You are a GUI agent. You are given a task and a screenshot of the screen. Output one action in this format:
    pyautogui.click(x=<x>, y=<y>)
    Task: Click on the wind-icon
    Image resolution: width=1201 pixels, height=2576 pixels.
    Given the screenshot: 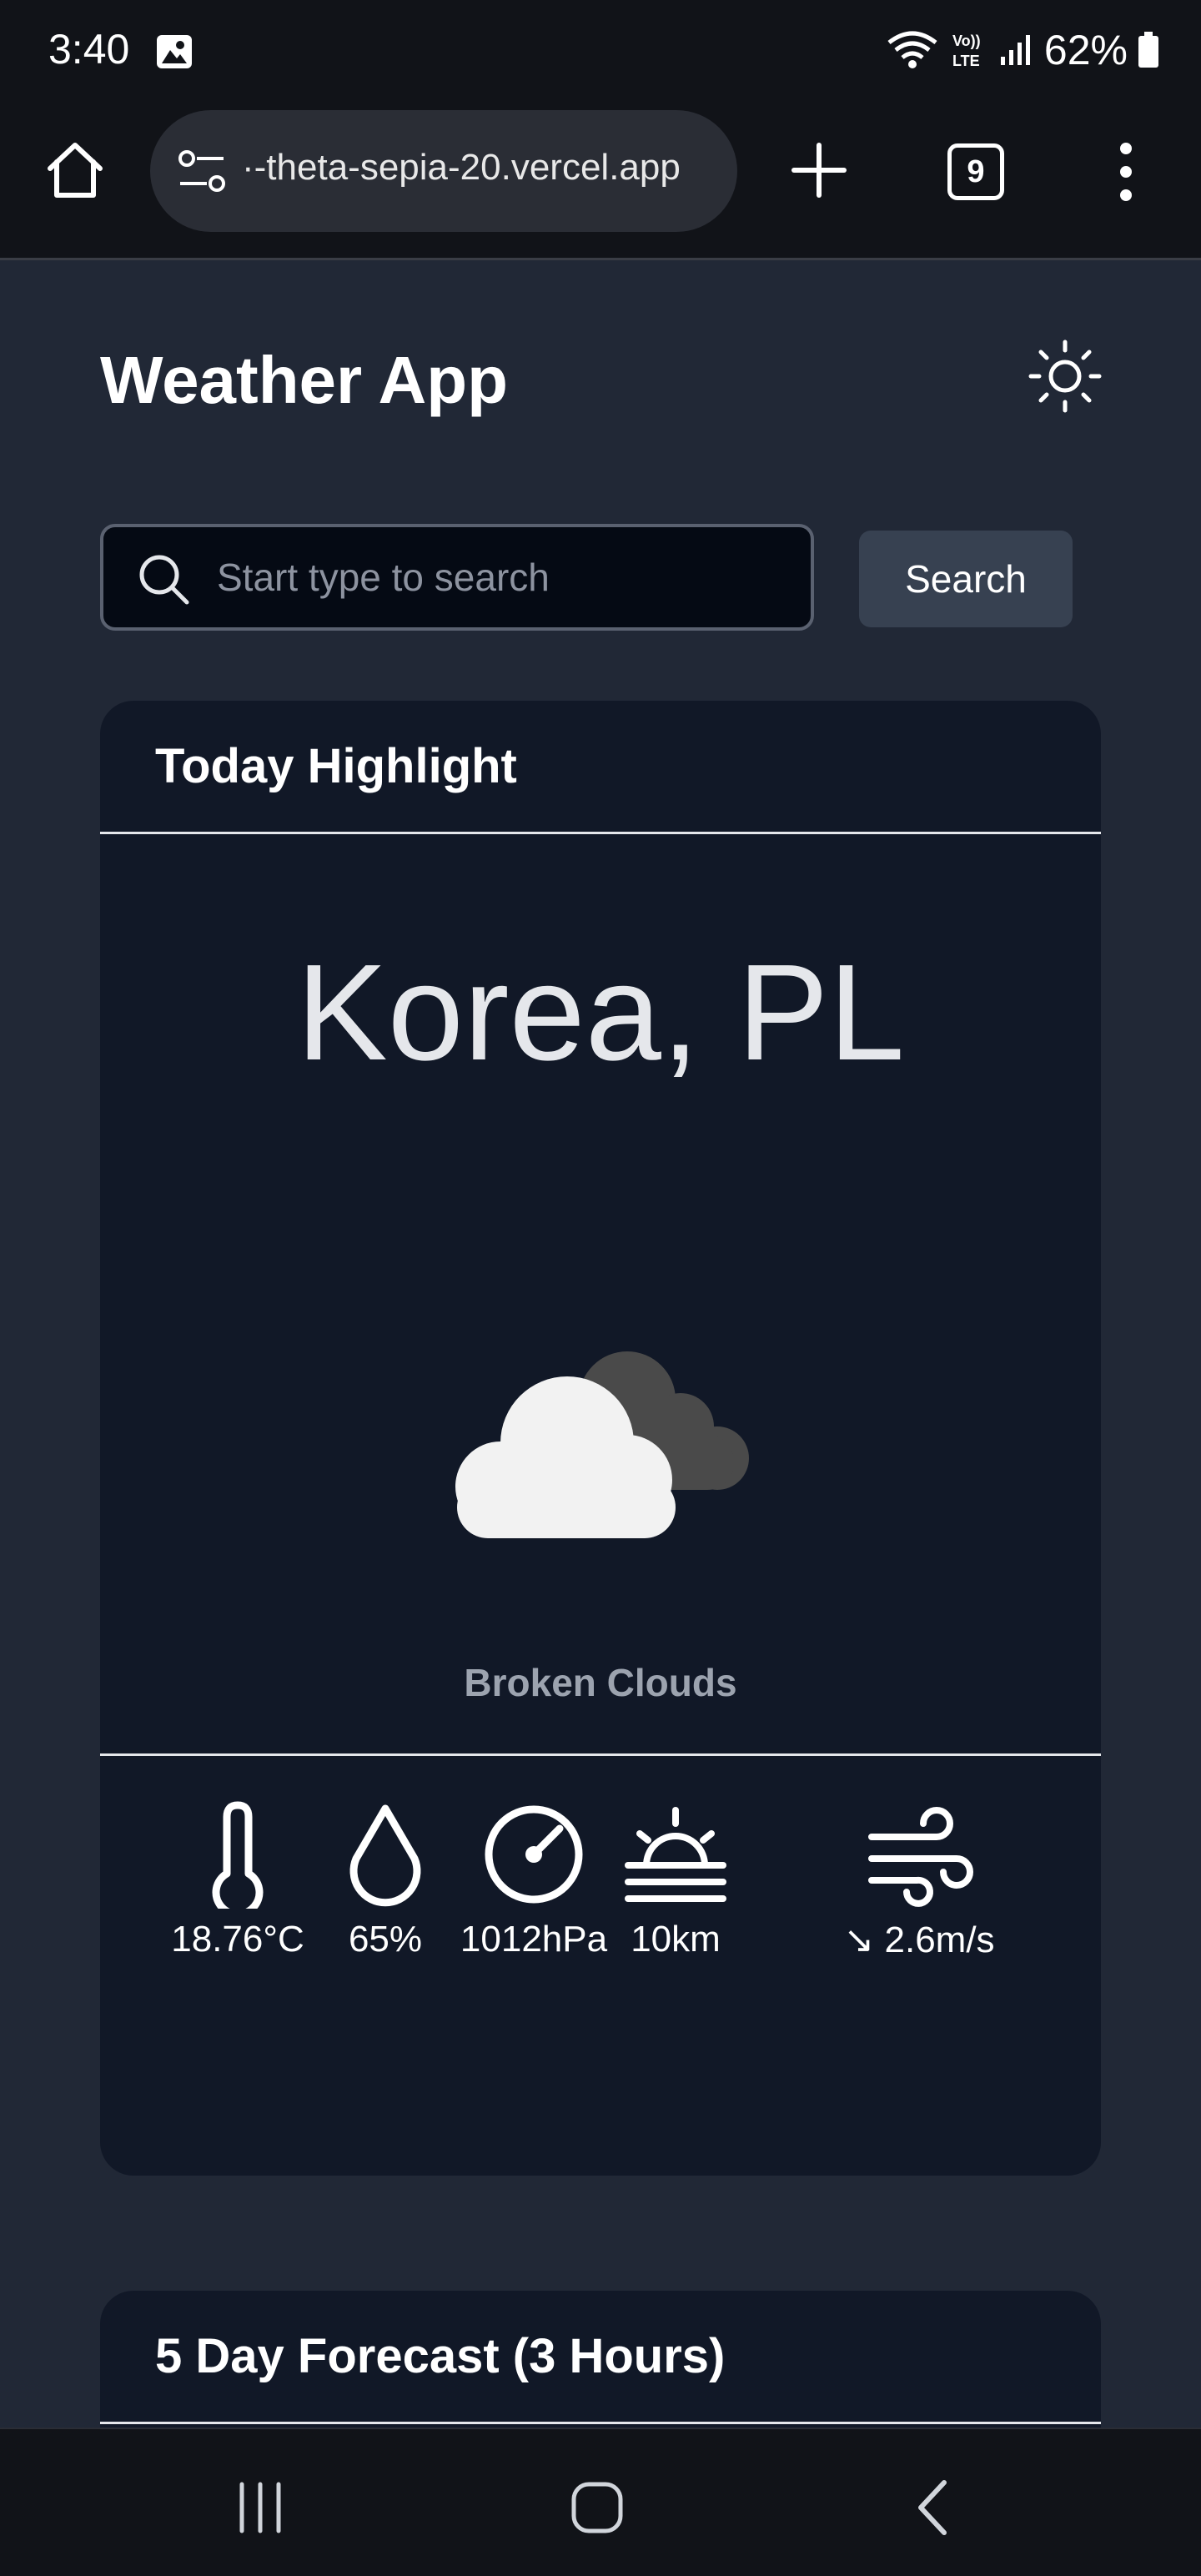 What is the action you would take?
    pyautogui.click(x=921, y=1857)
    